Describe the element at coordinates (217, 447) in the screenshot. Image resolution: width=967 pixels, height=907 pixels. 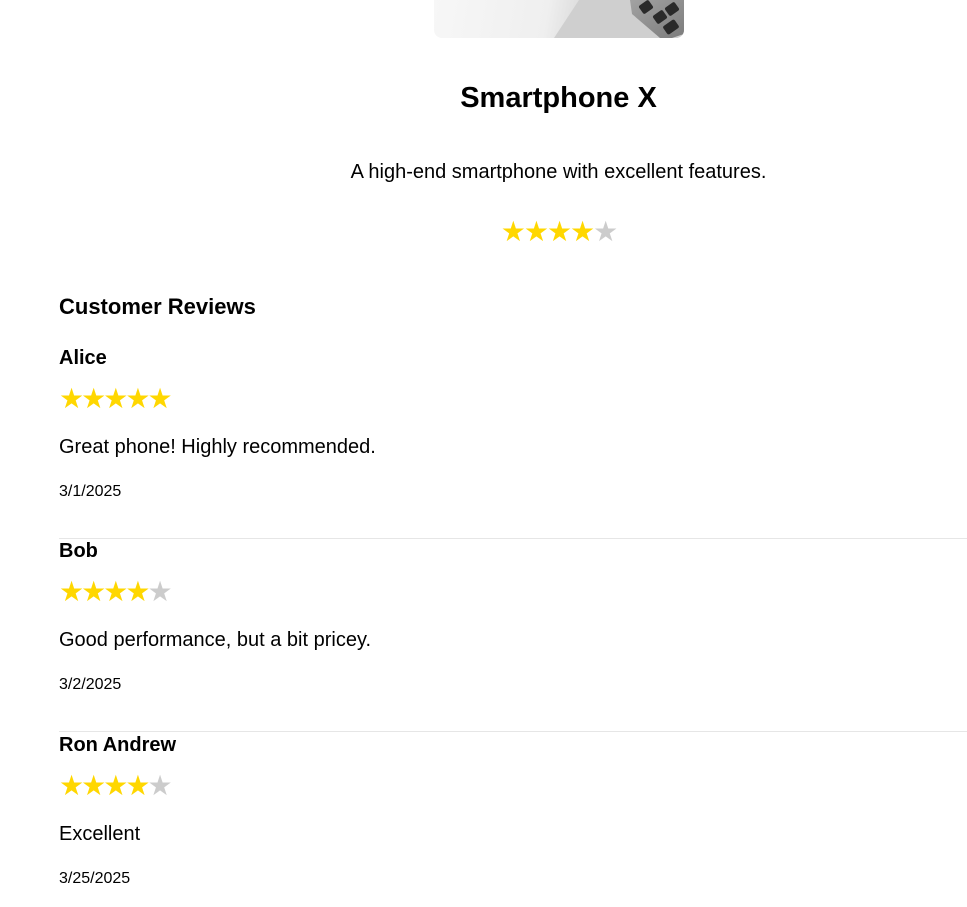
I see `review-text: Great phone! Highly recommended.` at that location.